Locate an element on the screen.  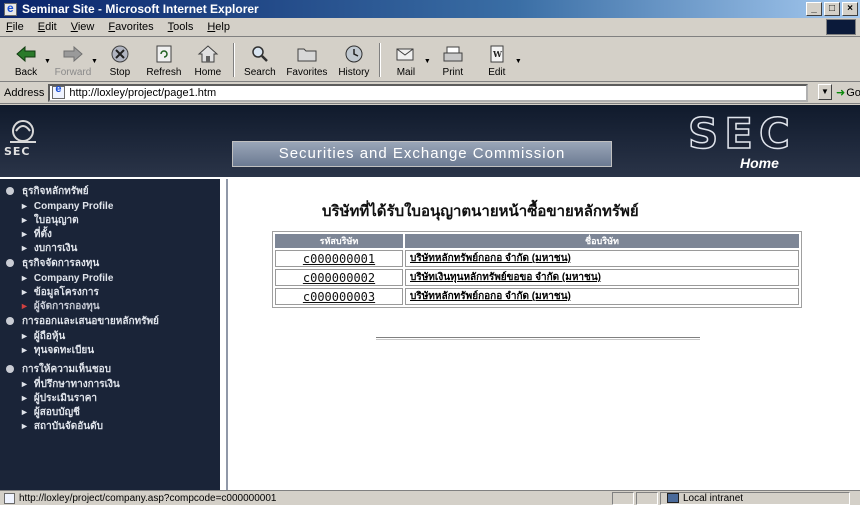
back-button: Back is located at coordinates (26, 60).